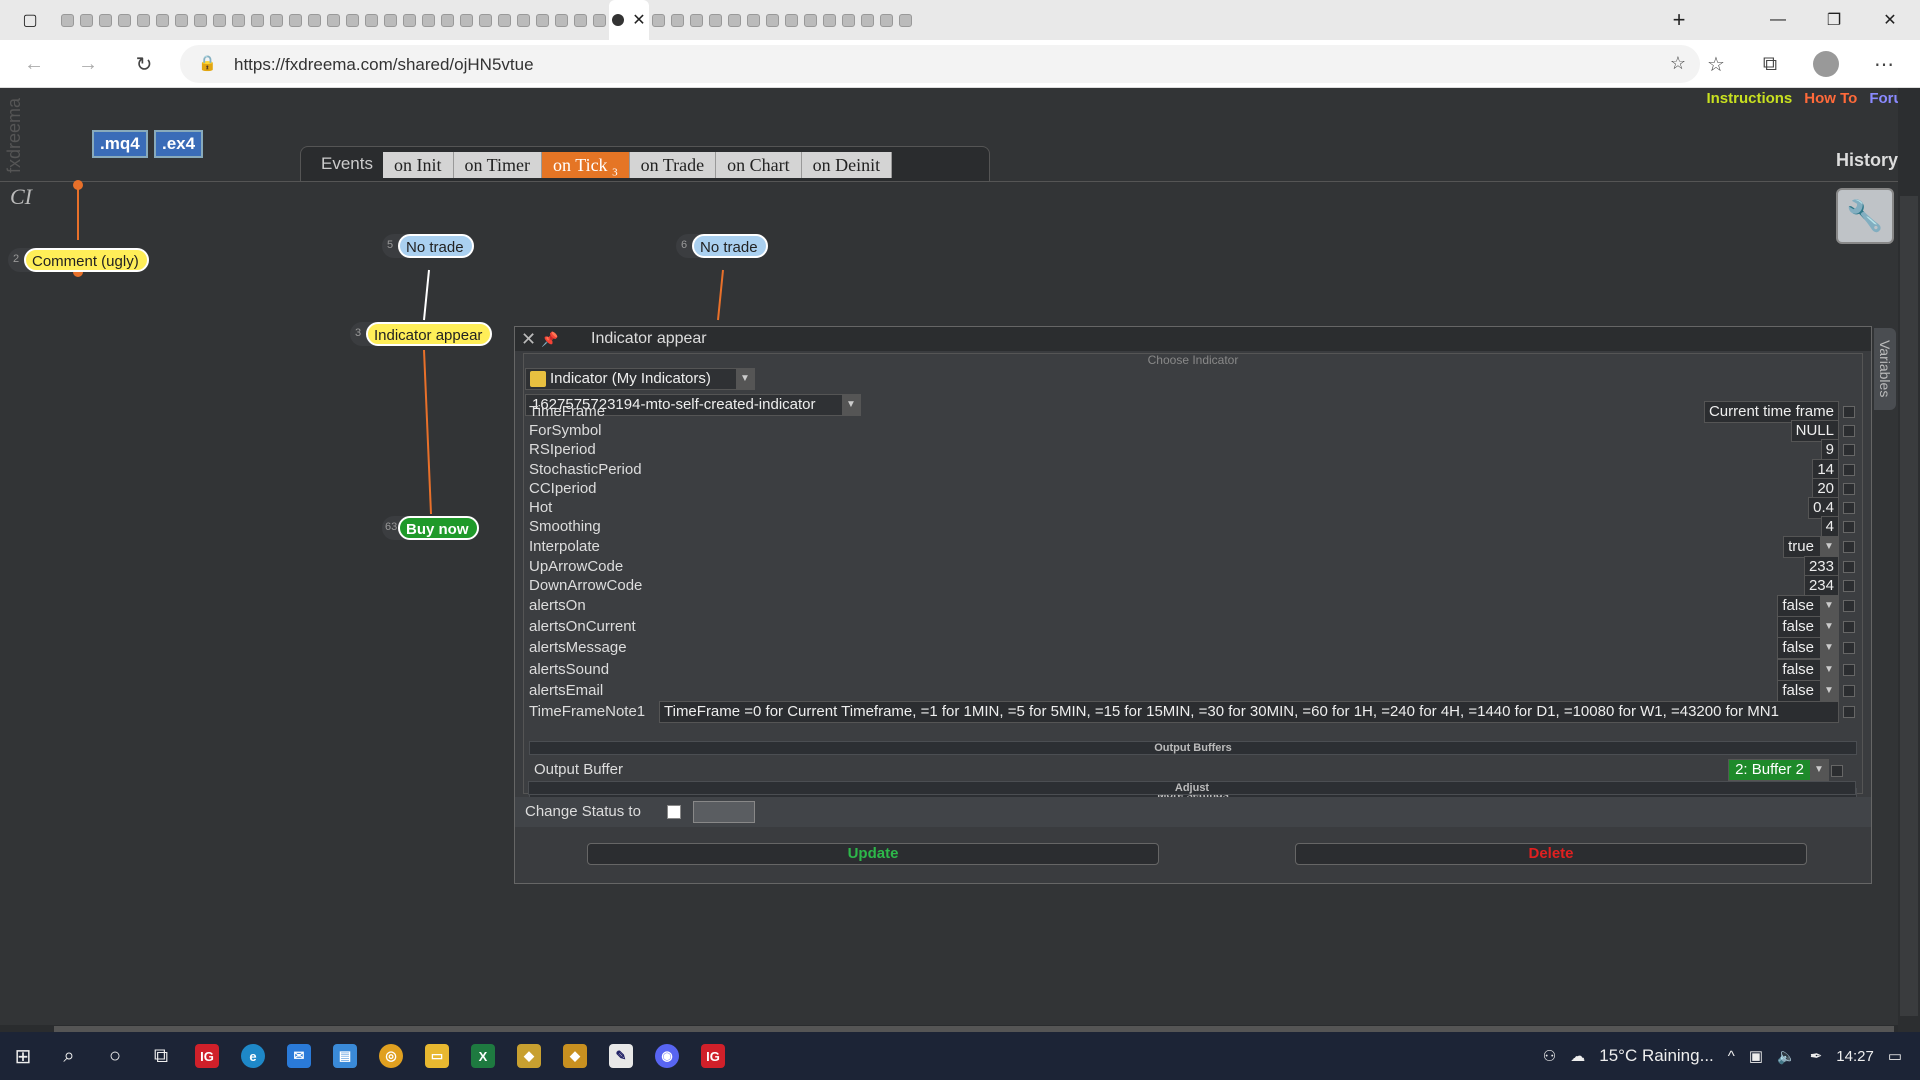 The height and width of the screenshot is (1080, 1920). I want to click on delete-button: Delete, so click(1551, 854).